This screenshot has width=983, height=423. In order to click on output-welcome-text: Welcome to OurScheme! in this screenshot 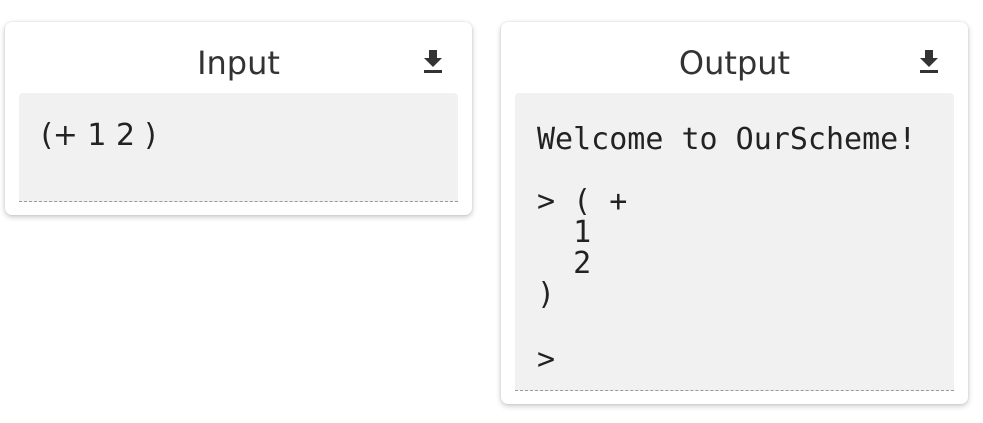, I will do `click(727, 139)`.